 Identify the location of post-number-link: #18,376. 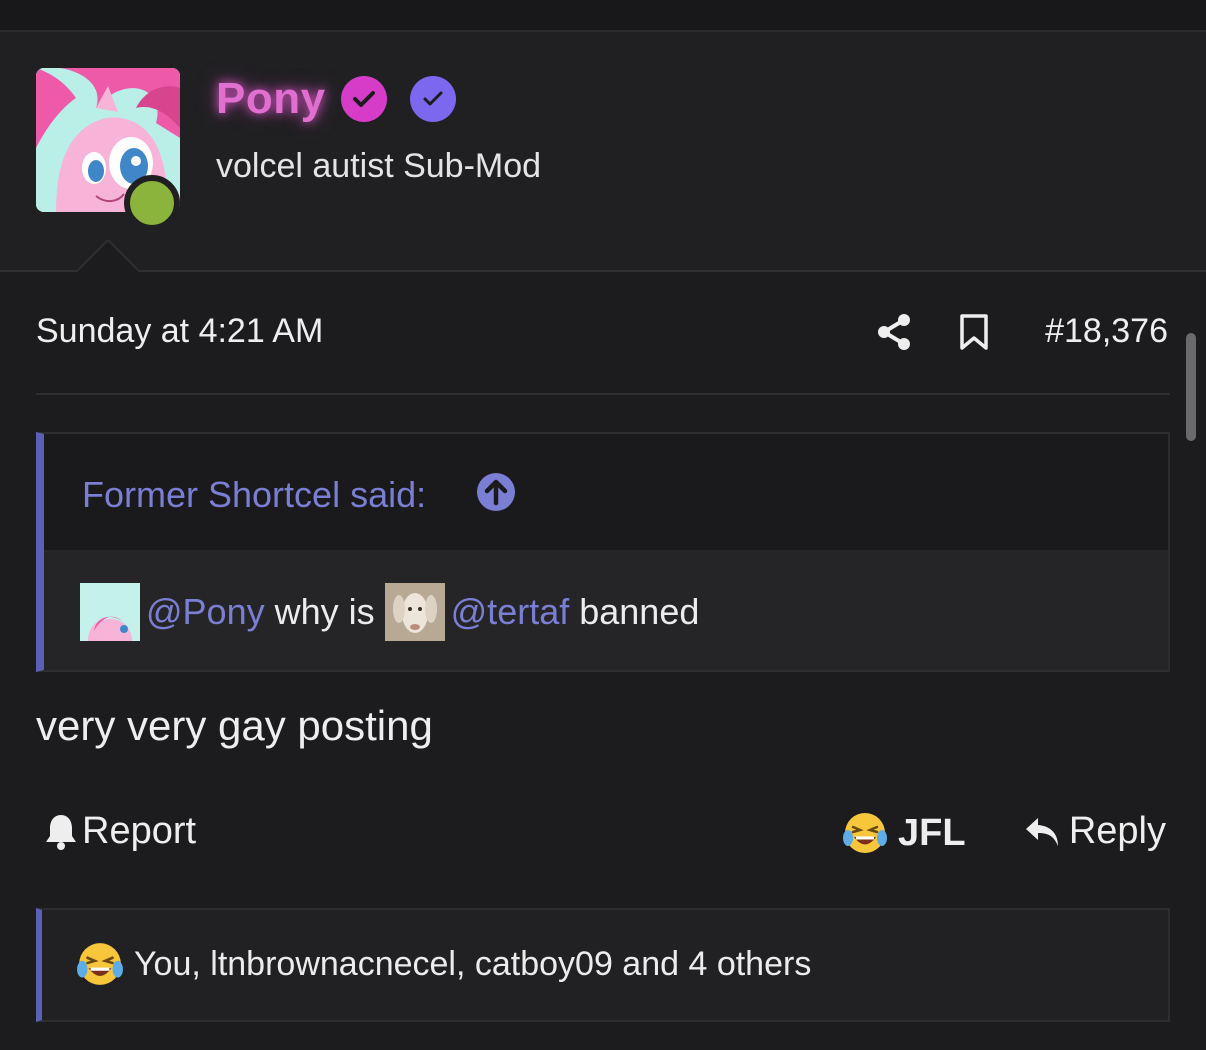
(1106, 331).